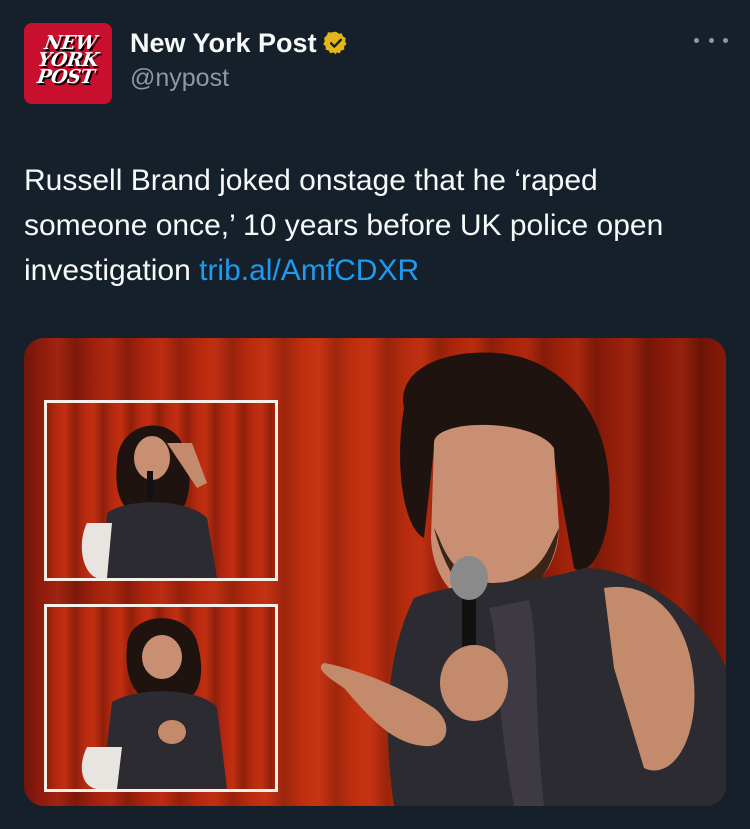 The height and width of the screenshot is (829, 750). I want to click on account-name-row: New York Post, so click(239, 43).